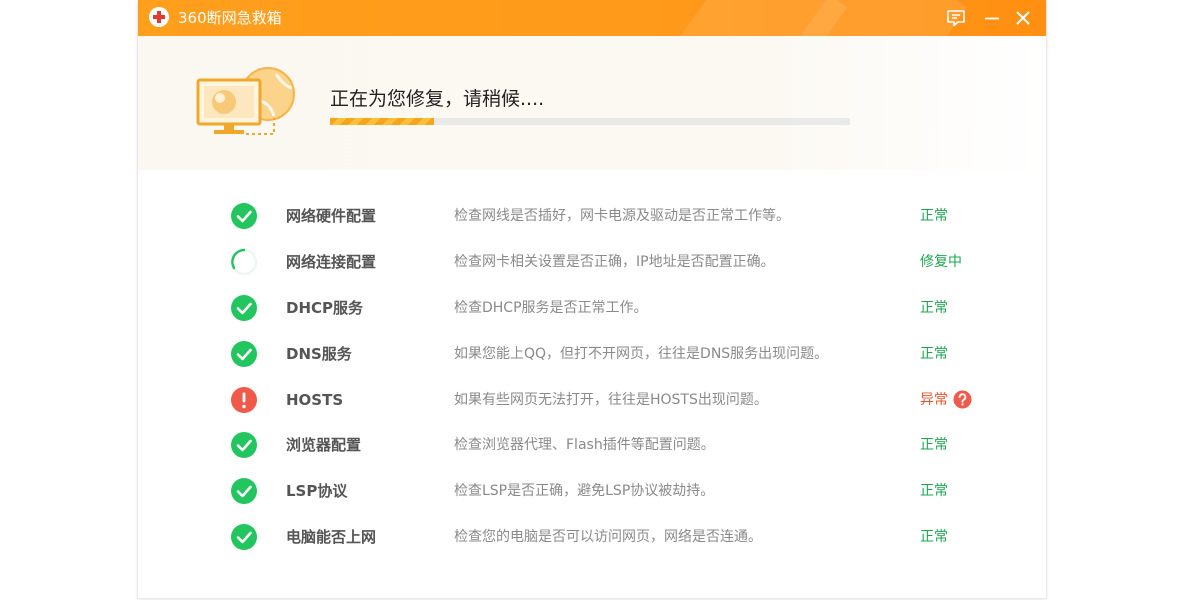 The height and width of the screenshot is (600, 1200). Describe the element at coordinates (551, 308) in the screenshot. I see `check-description: 检查DHCP服务是否正常工作。` at that location.